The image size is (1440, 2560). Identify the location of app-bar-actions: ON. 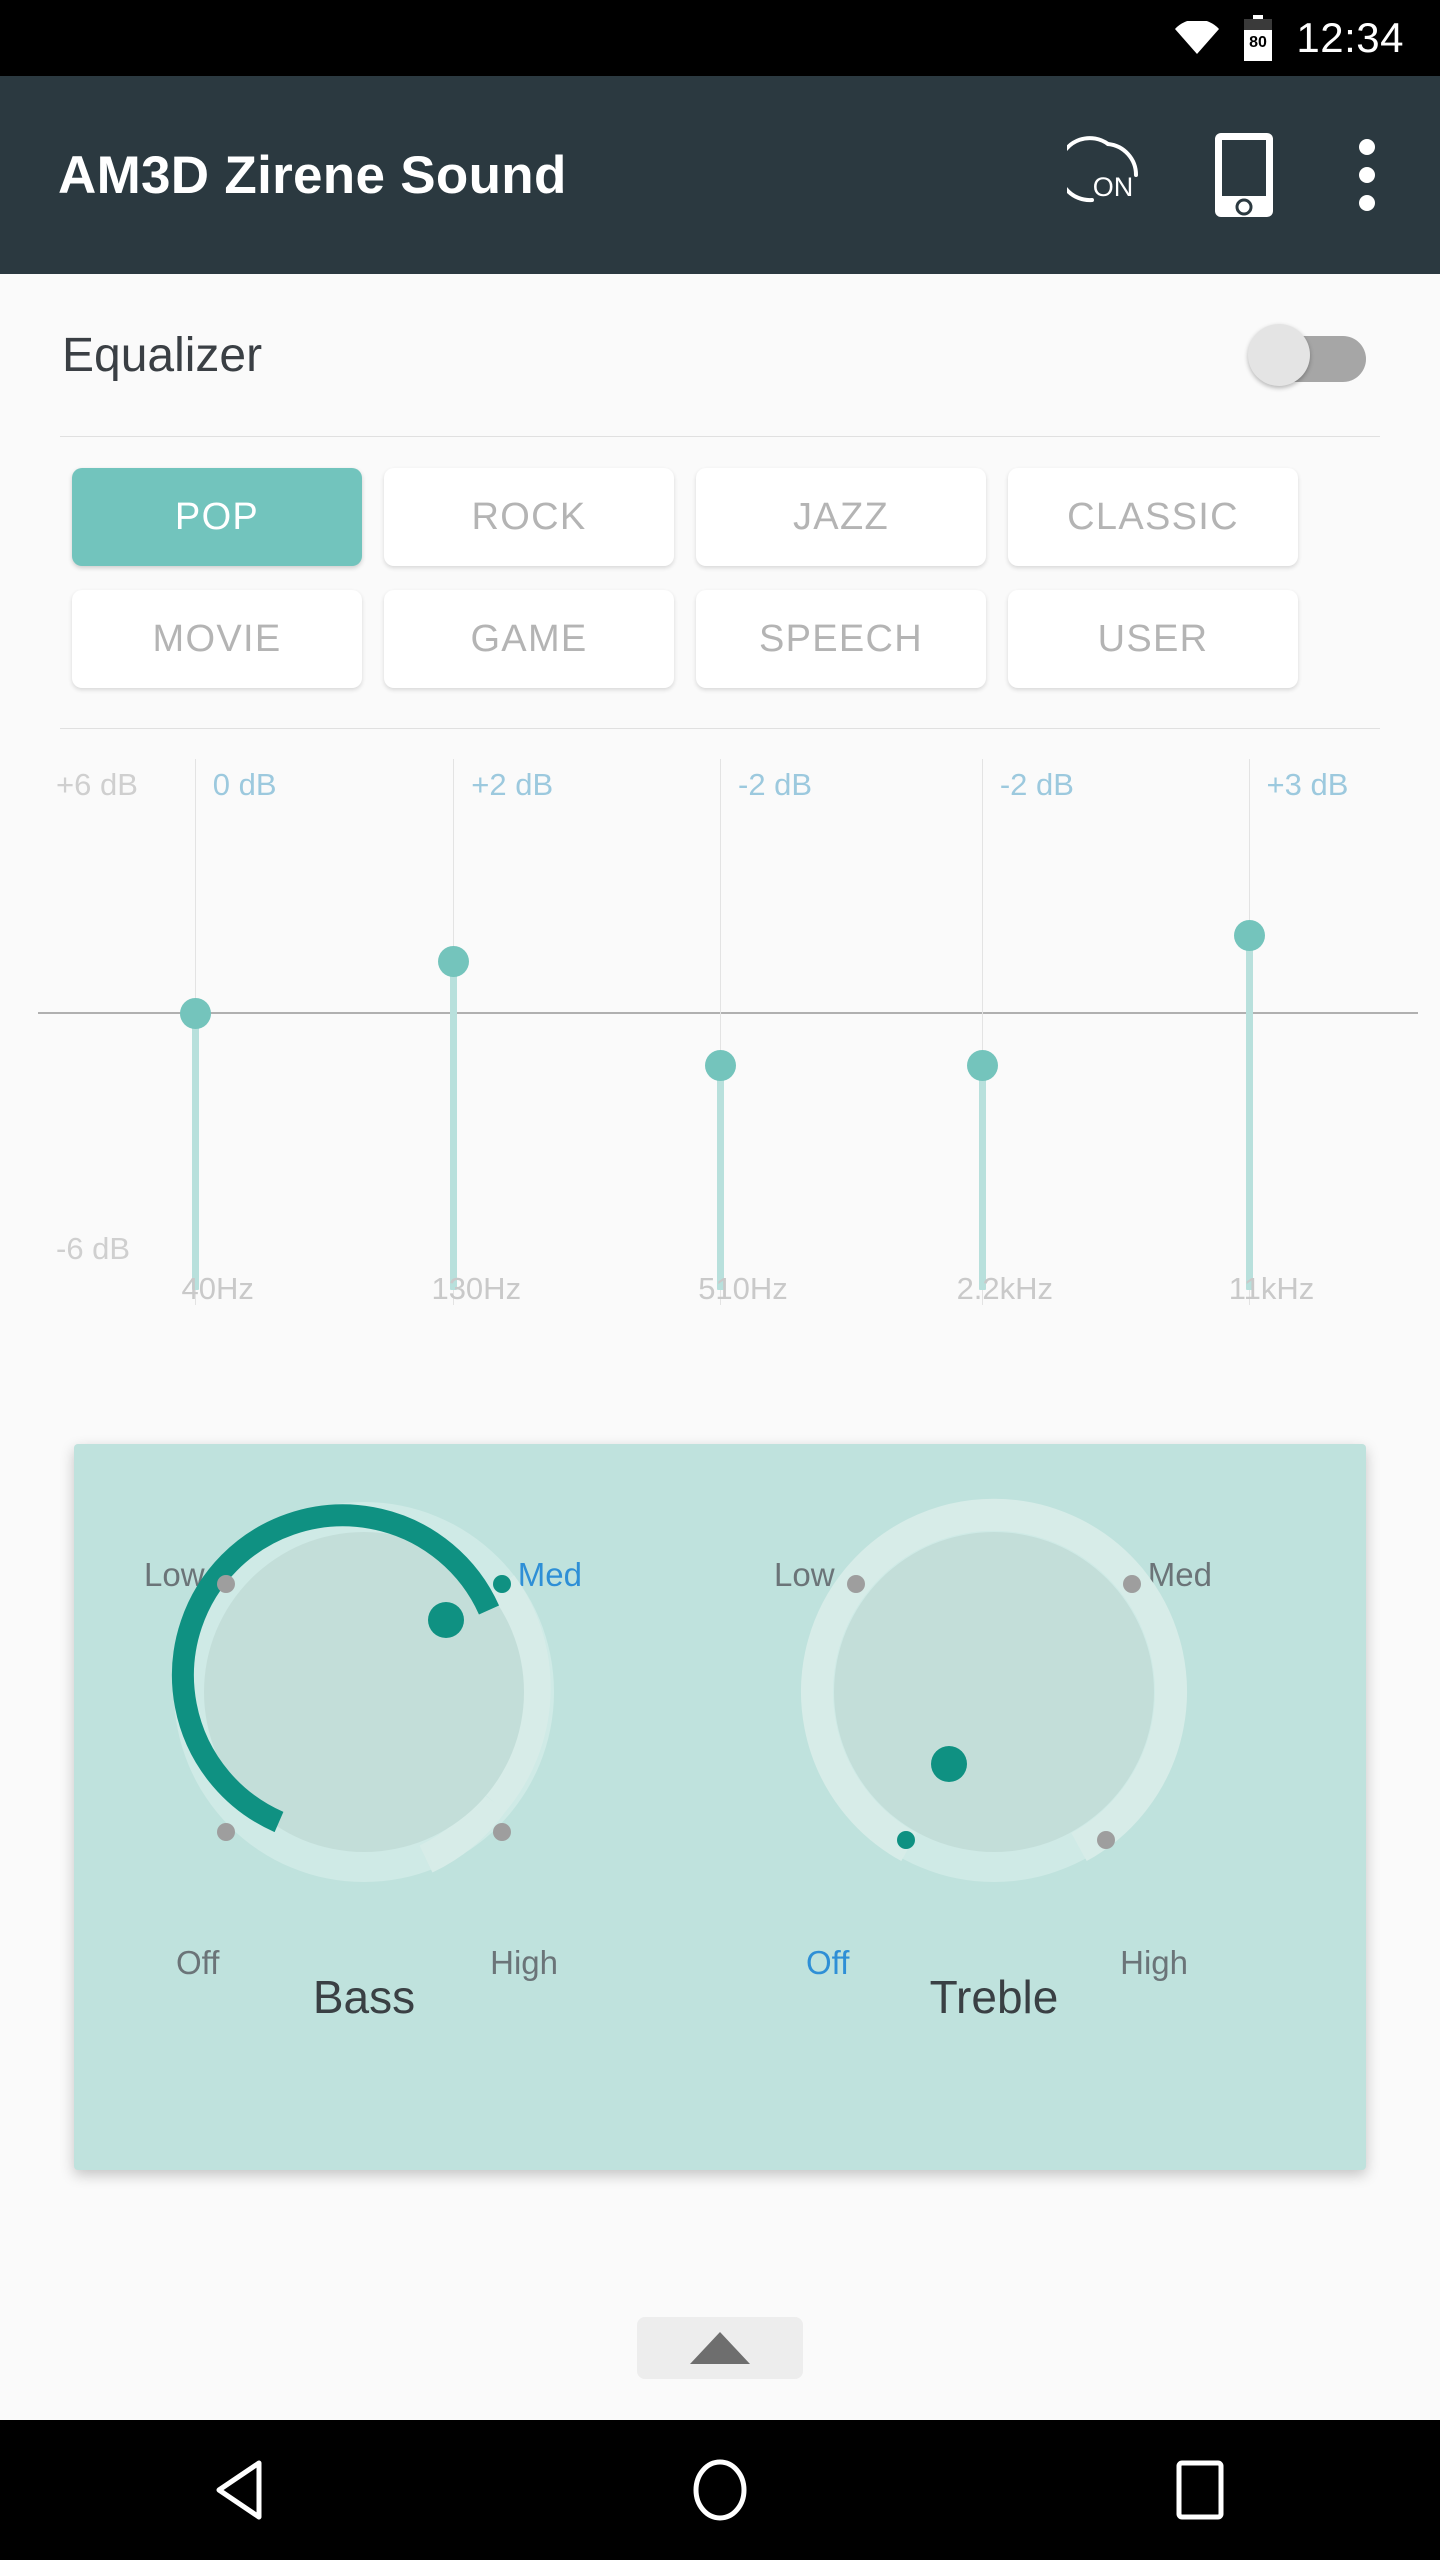
(1240, 175).